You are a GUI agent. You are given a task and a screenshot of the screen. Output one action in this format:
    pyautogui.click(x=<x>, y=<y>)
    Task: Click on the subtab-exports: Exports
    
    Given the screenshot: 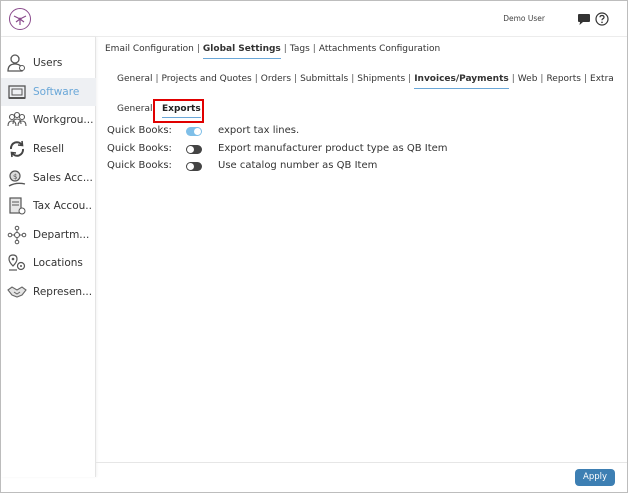 What is the action you would take?
    pyautogui.click(x=181, y=111)
    